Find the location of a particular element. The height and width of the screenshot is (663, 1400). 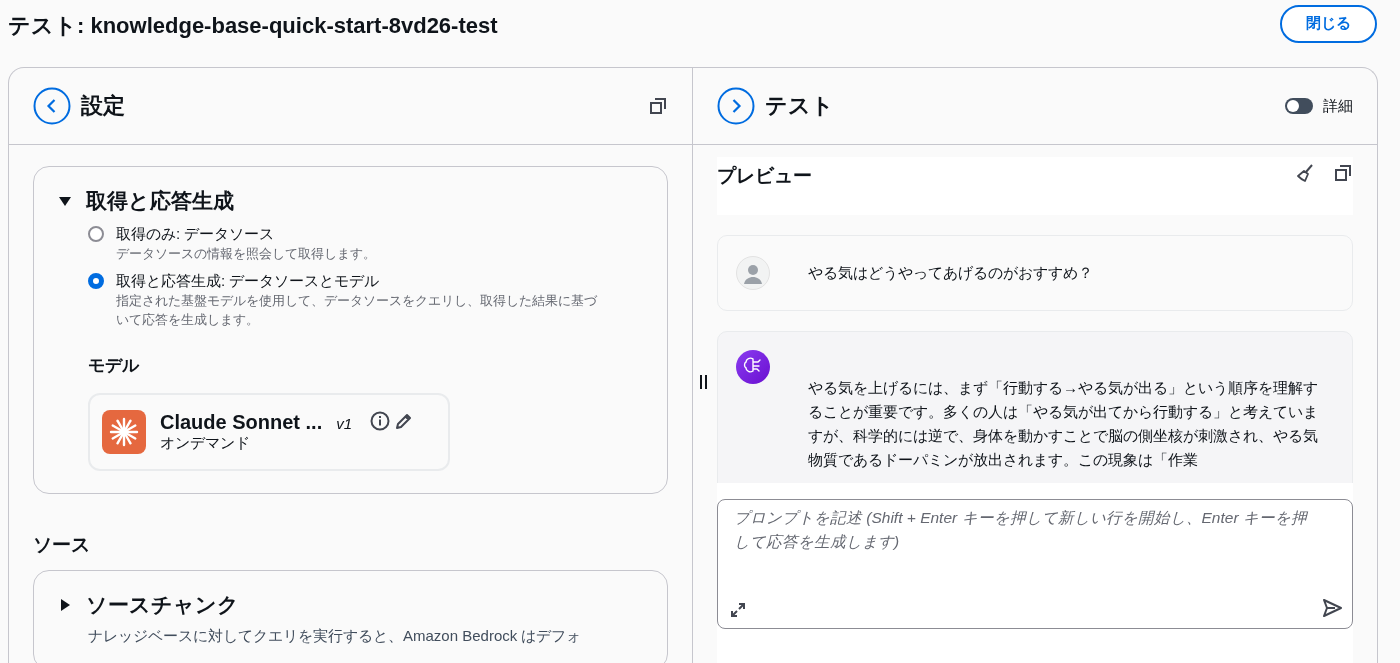

send-icon is located at coordinates (1332, 608).